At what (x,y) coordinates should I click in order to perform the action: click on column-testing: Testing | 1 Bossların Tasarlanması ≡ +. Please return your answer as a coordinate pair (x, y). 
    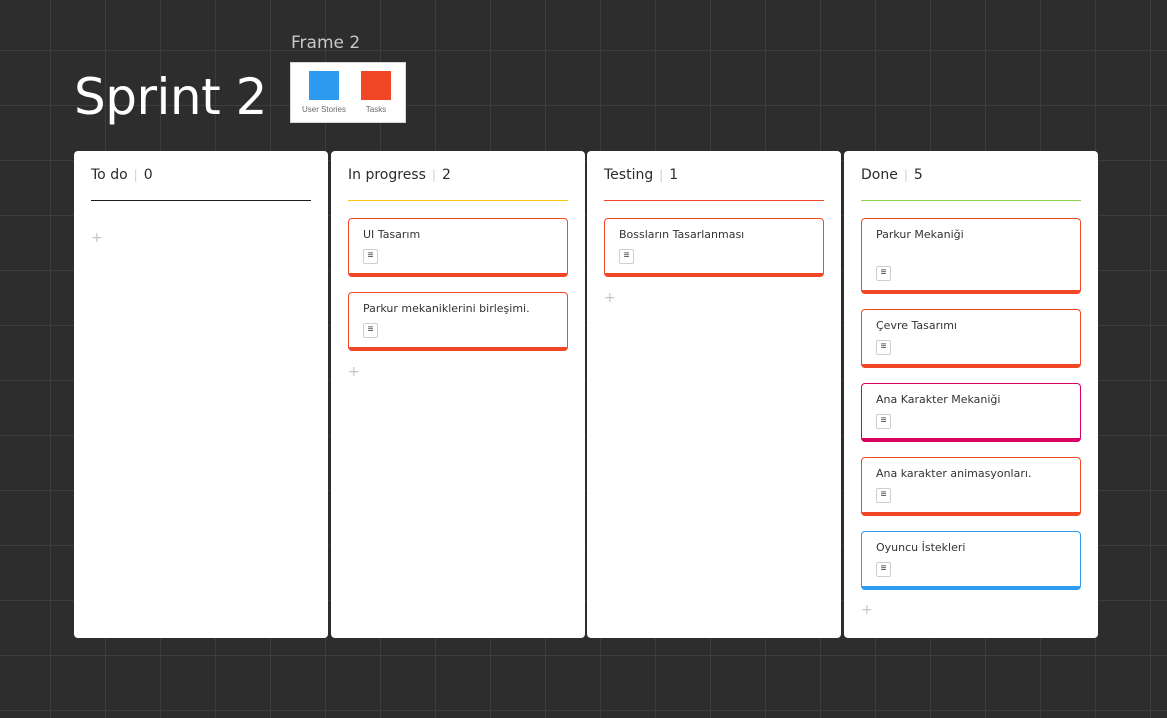
    Looking at the image, I should click on (714, 394).